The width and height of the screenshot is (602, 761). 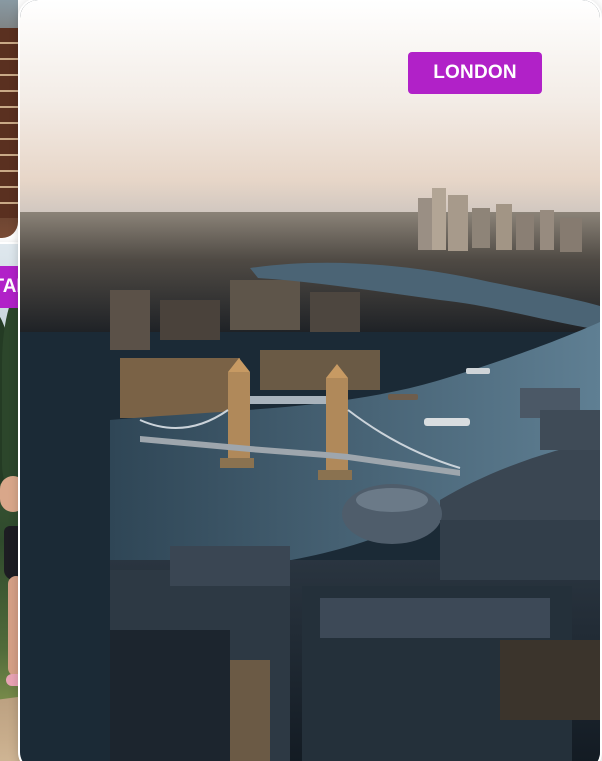 I want to click on brick-building-photo, so click(x=9, y=123).